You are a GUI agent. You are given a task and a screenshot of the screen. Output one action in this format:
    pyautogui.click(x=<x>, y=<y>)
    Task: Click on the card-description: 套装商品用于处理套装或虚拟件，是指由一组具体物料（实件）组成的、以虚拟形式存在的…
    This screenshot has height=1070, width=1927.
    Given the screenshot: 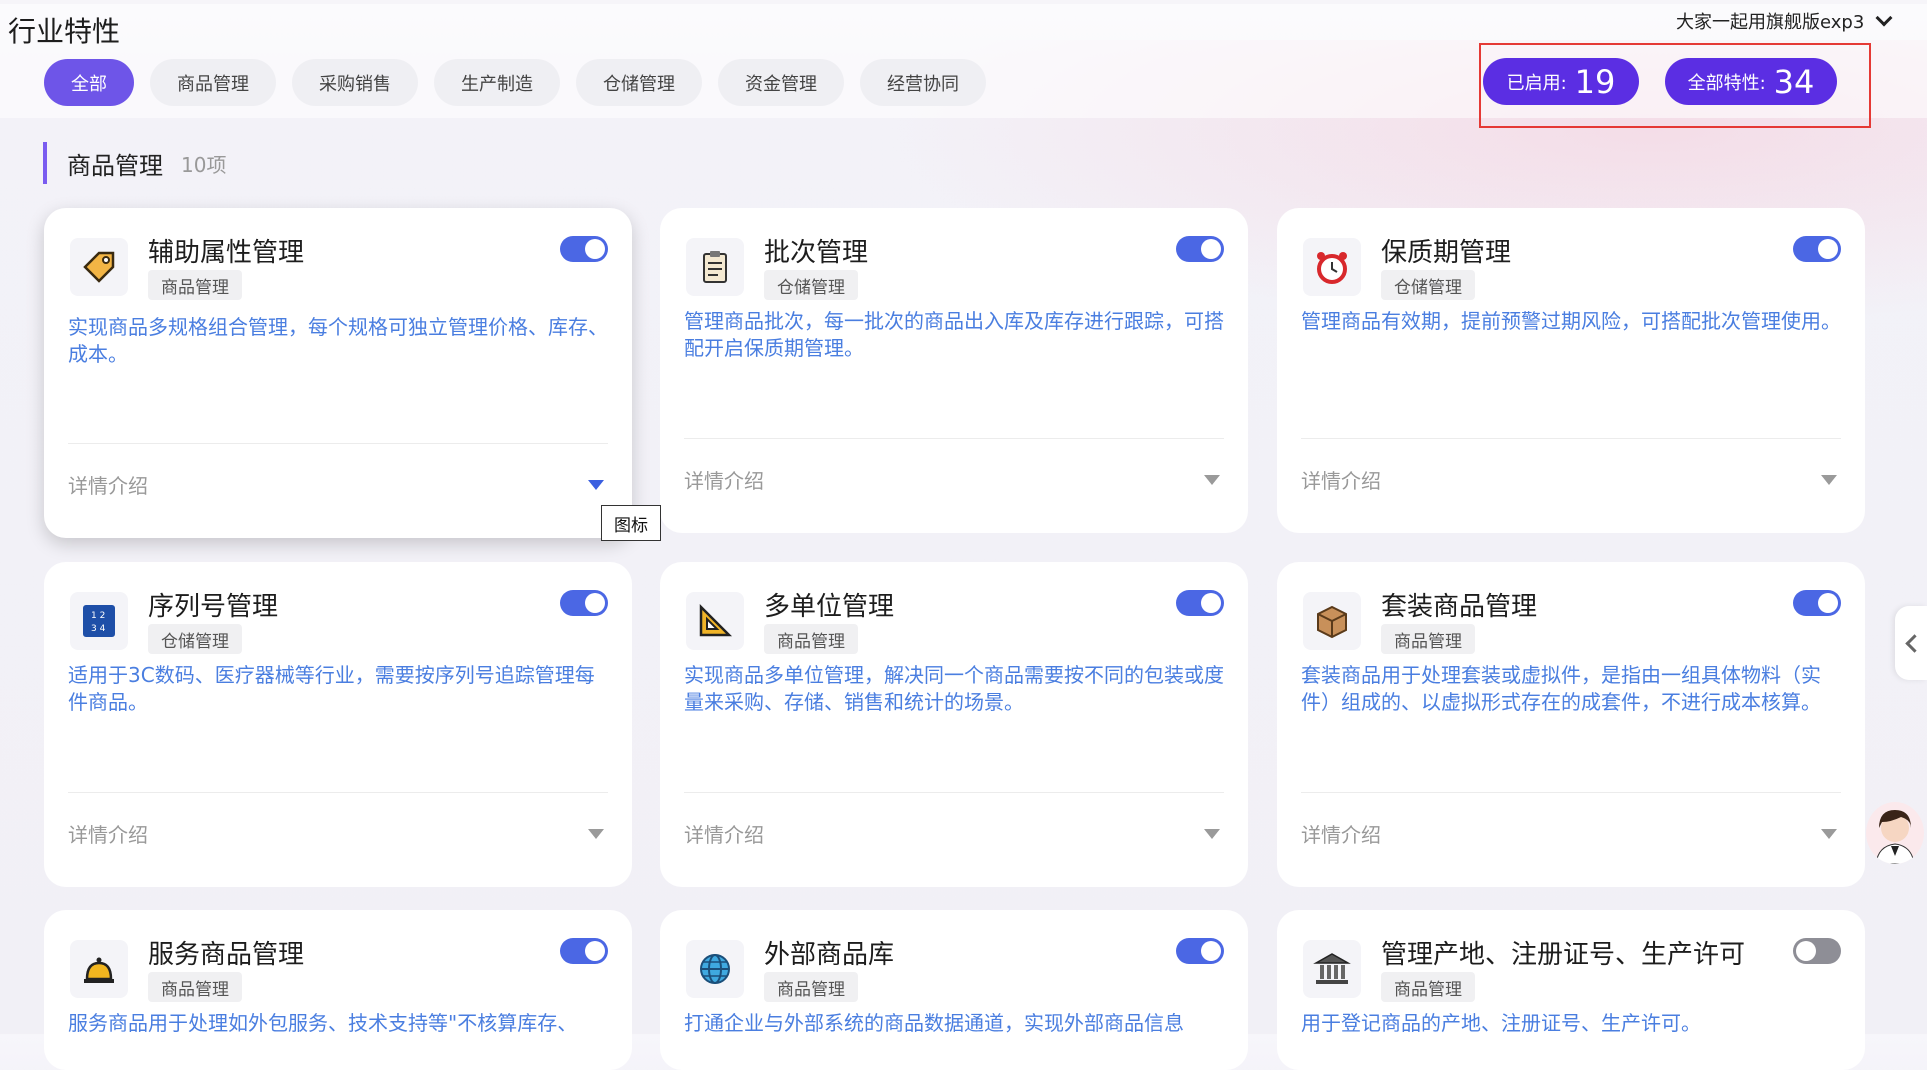 What is the action you would take?
    pyautogui.click(x=1561, y=688)
    